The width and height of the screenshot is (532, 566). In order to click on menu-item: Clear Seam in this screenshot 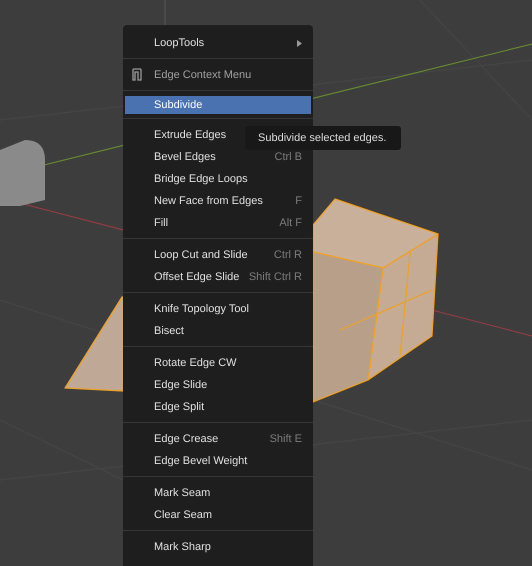, I will do `click(218, 515)`.